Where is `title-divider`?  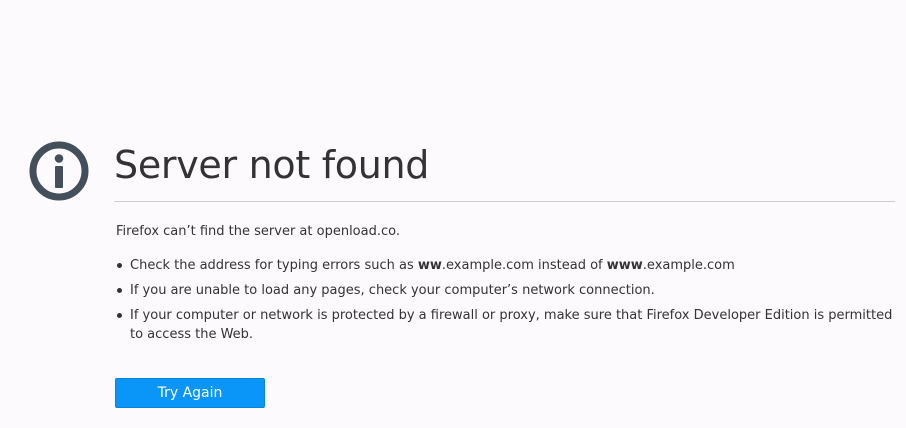
title-divider is located at coordinates (504, 201).